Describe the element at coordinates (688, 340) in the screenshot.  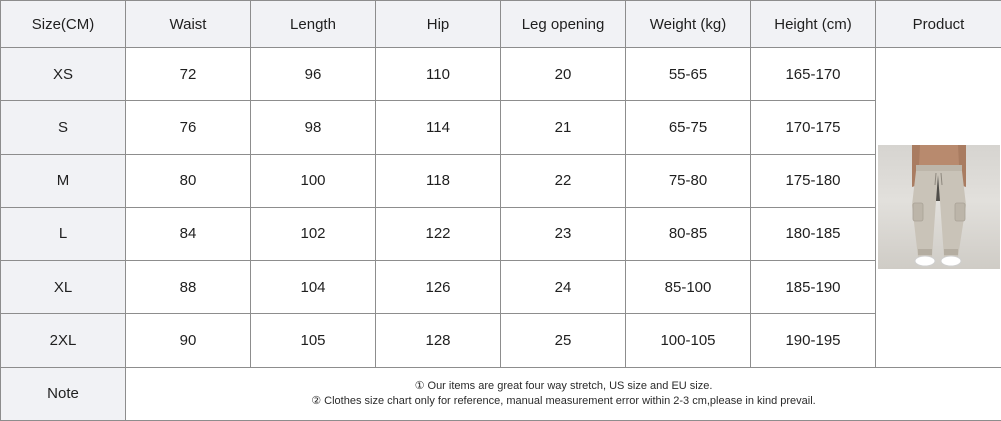
I see `weight-cell: 100-105` at that location.